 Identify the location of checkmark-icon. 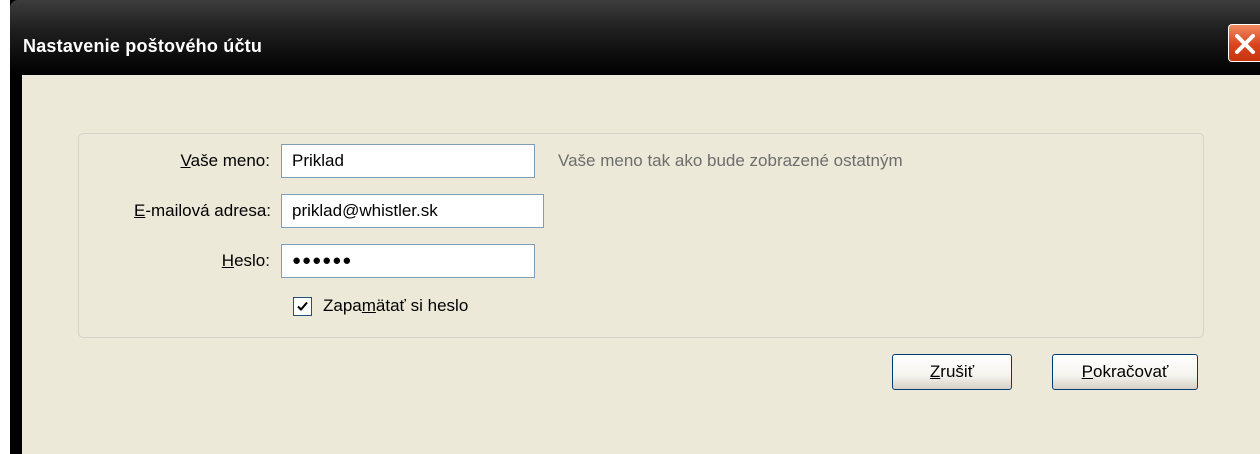
(302, 306).